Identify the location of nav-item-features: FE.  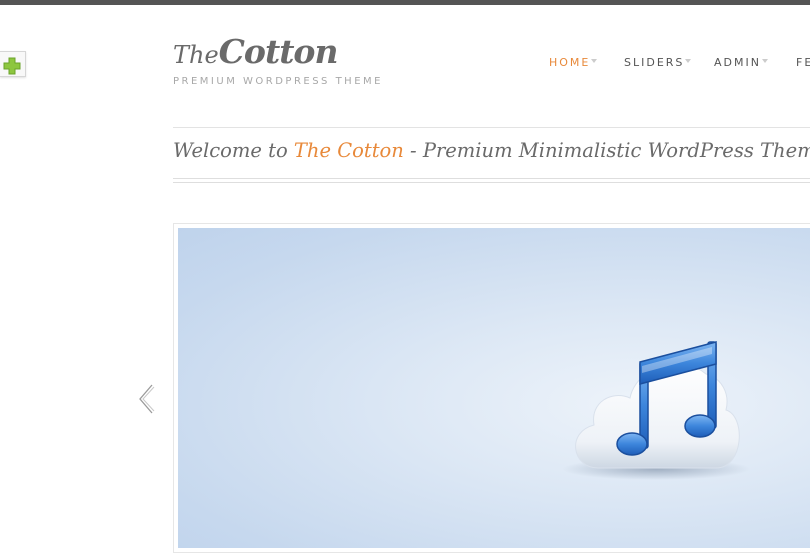
(803, 62).